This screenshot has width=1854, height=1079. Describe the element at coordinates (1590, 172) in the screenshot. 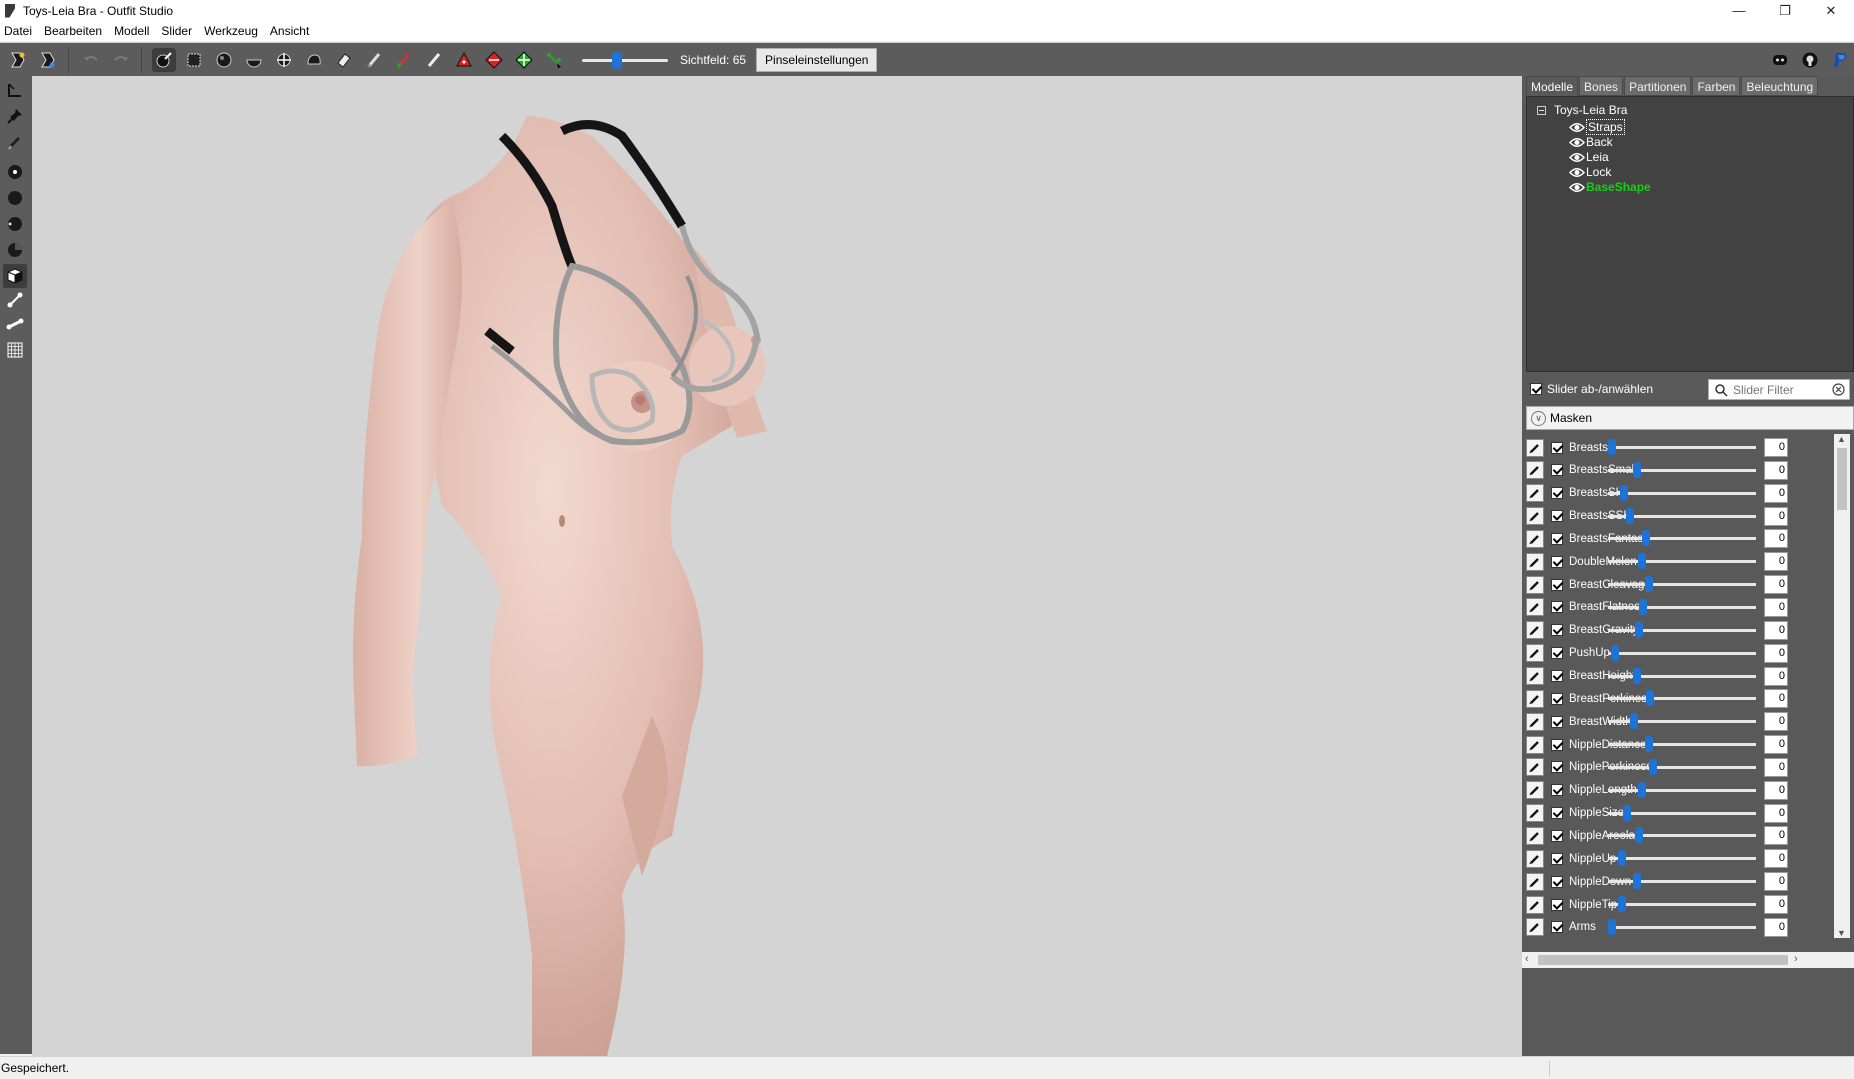

I see `tree-item-lock: Lock` at that location.